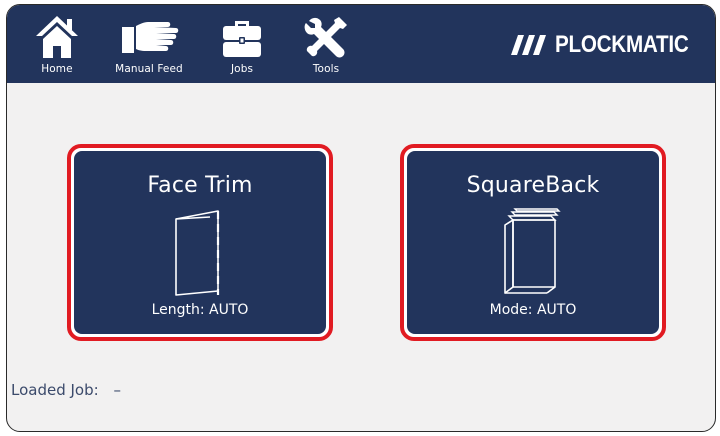 This screenshot has width=720, height=436. Describe the element at coordinates (622, 44) in the screenshot. I see `logo-text: PLOCKMATIC` at that location.